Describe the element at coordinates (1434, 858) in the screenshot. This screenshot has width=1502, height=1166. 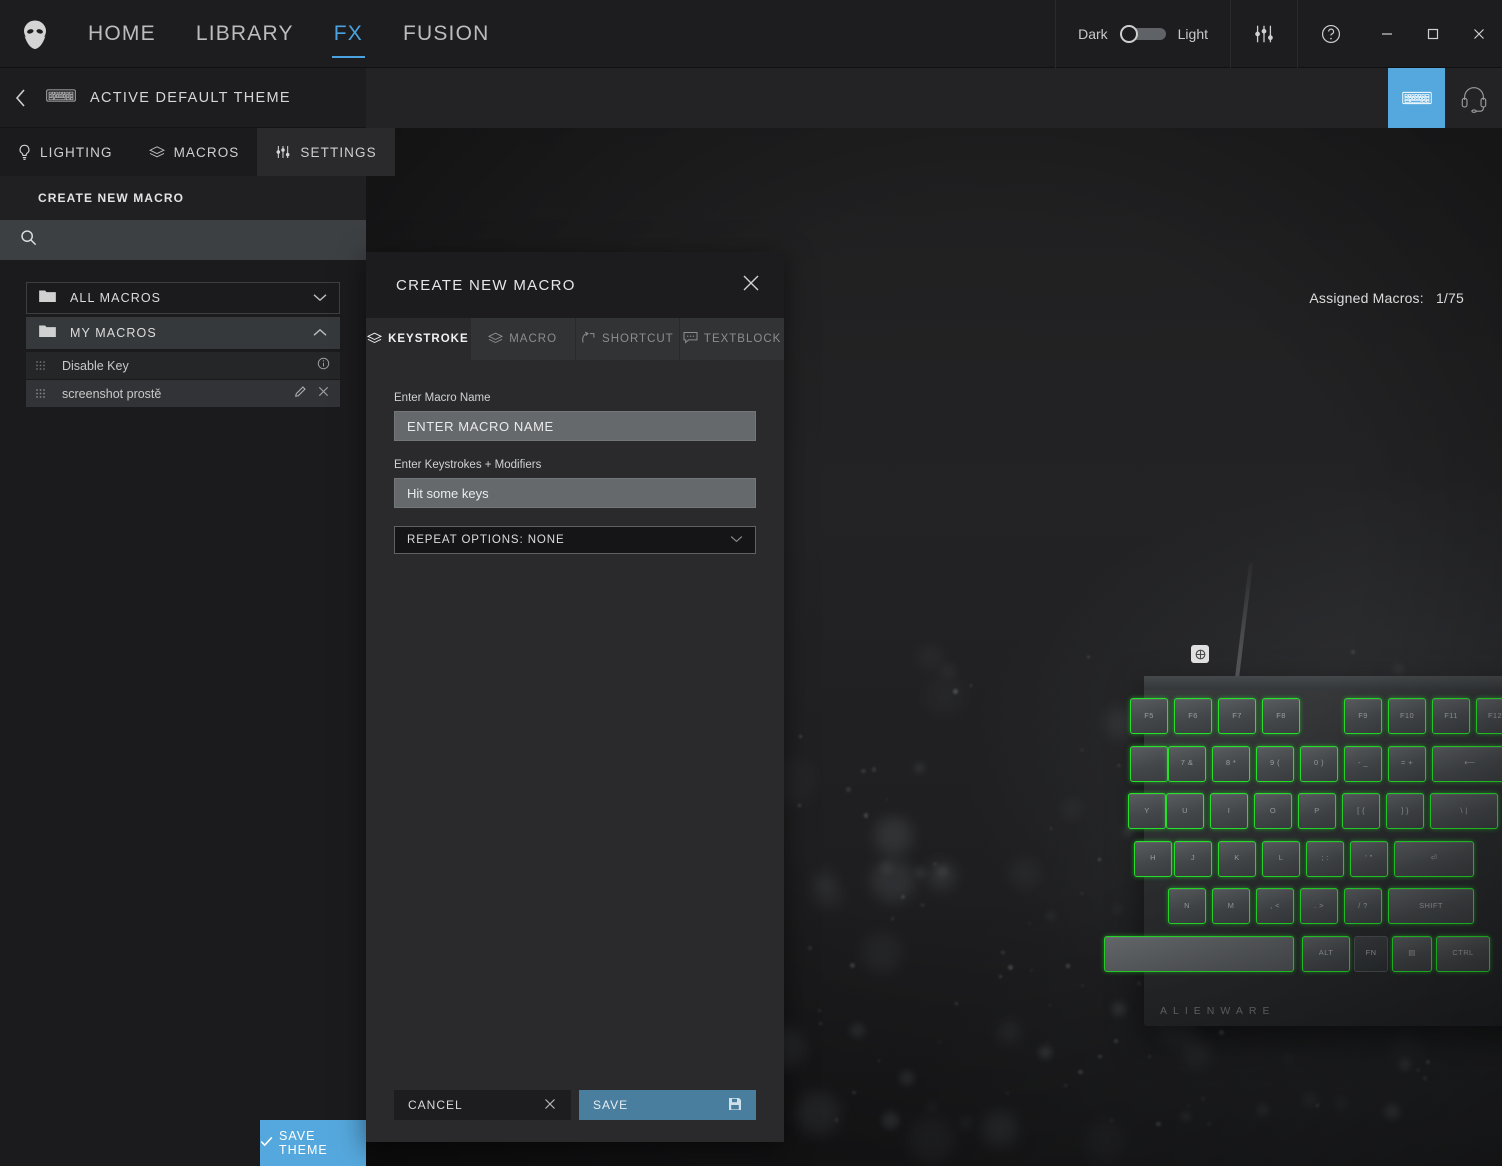
I see `keyboard-key: ⏎` at that location.